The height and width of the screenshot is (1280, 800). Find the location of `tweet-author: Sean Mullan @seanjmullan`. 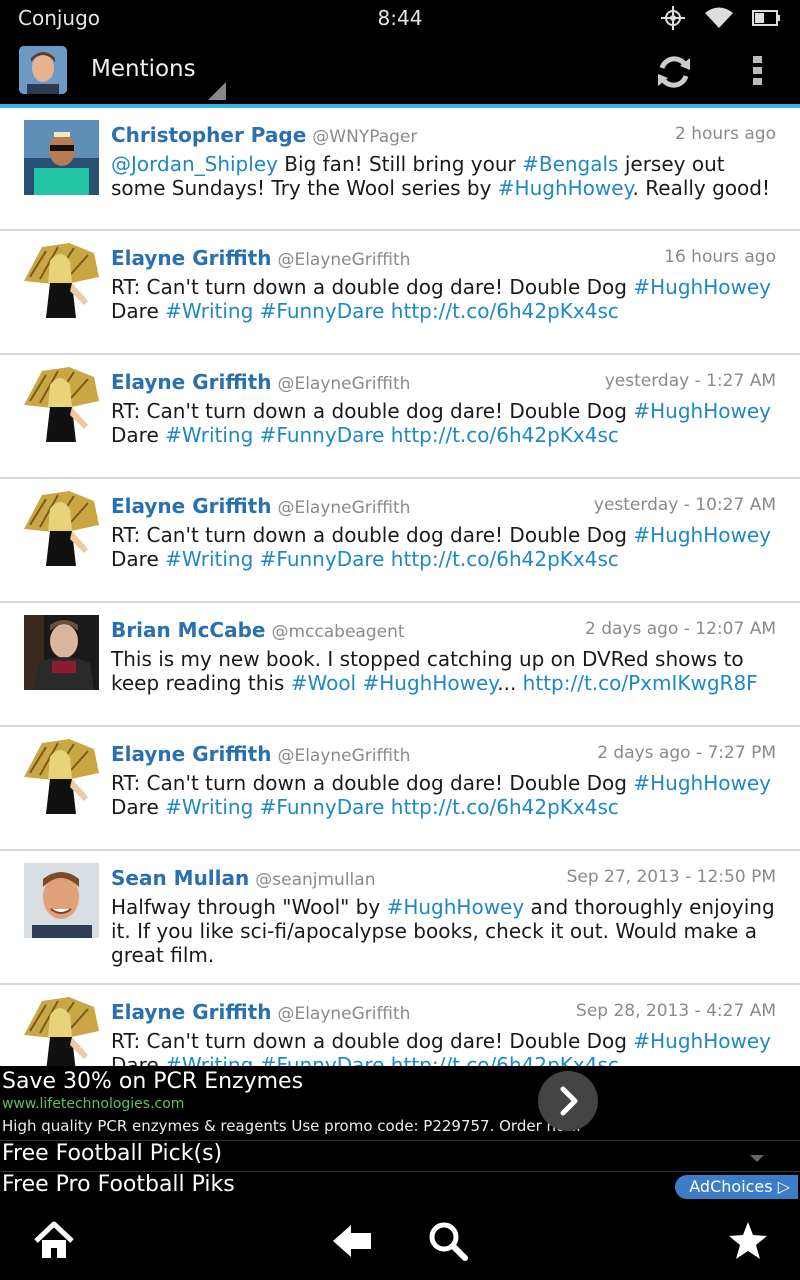

tweet-author: Sean Mullan @seanjmullan is located at coordinates (243, 878).